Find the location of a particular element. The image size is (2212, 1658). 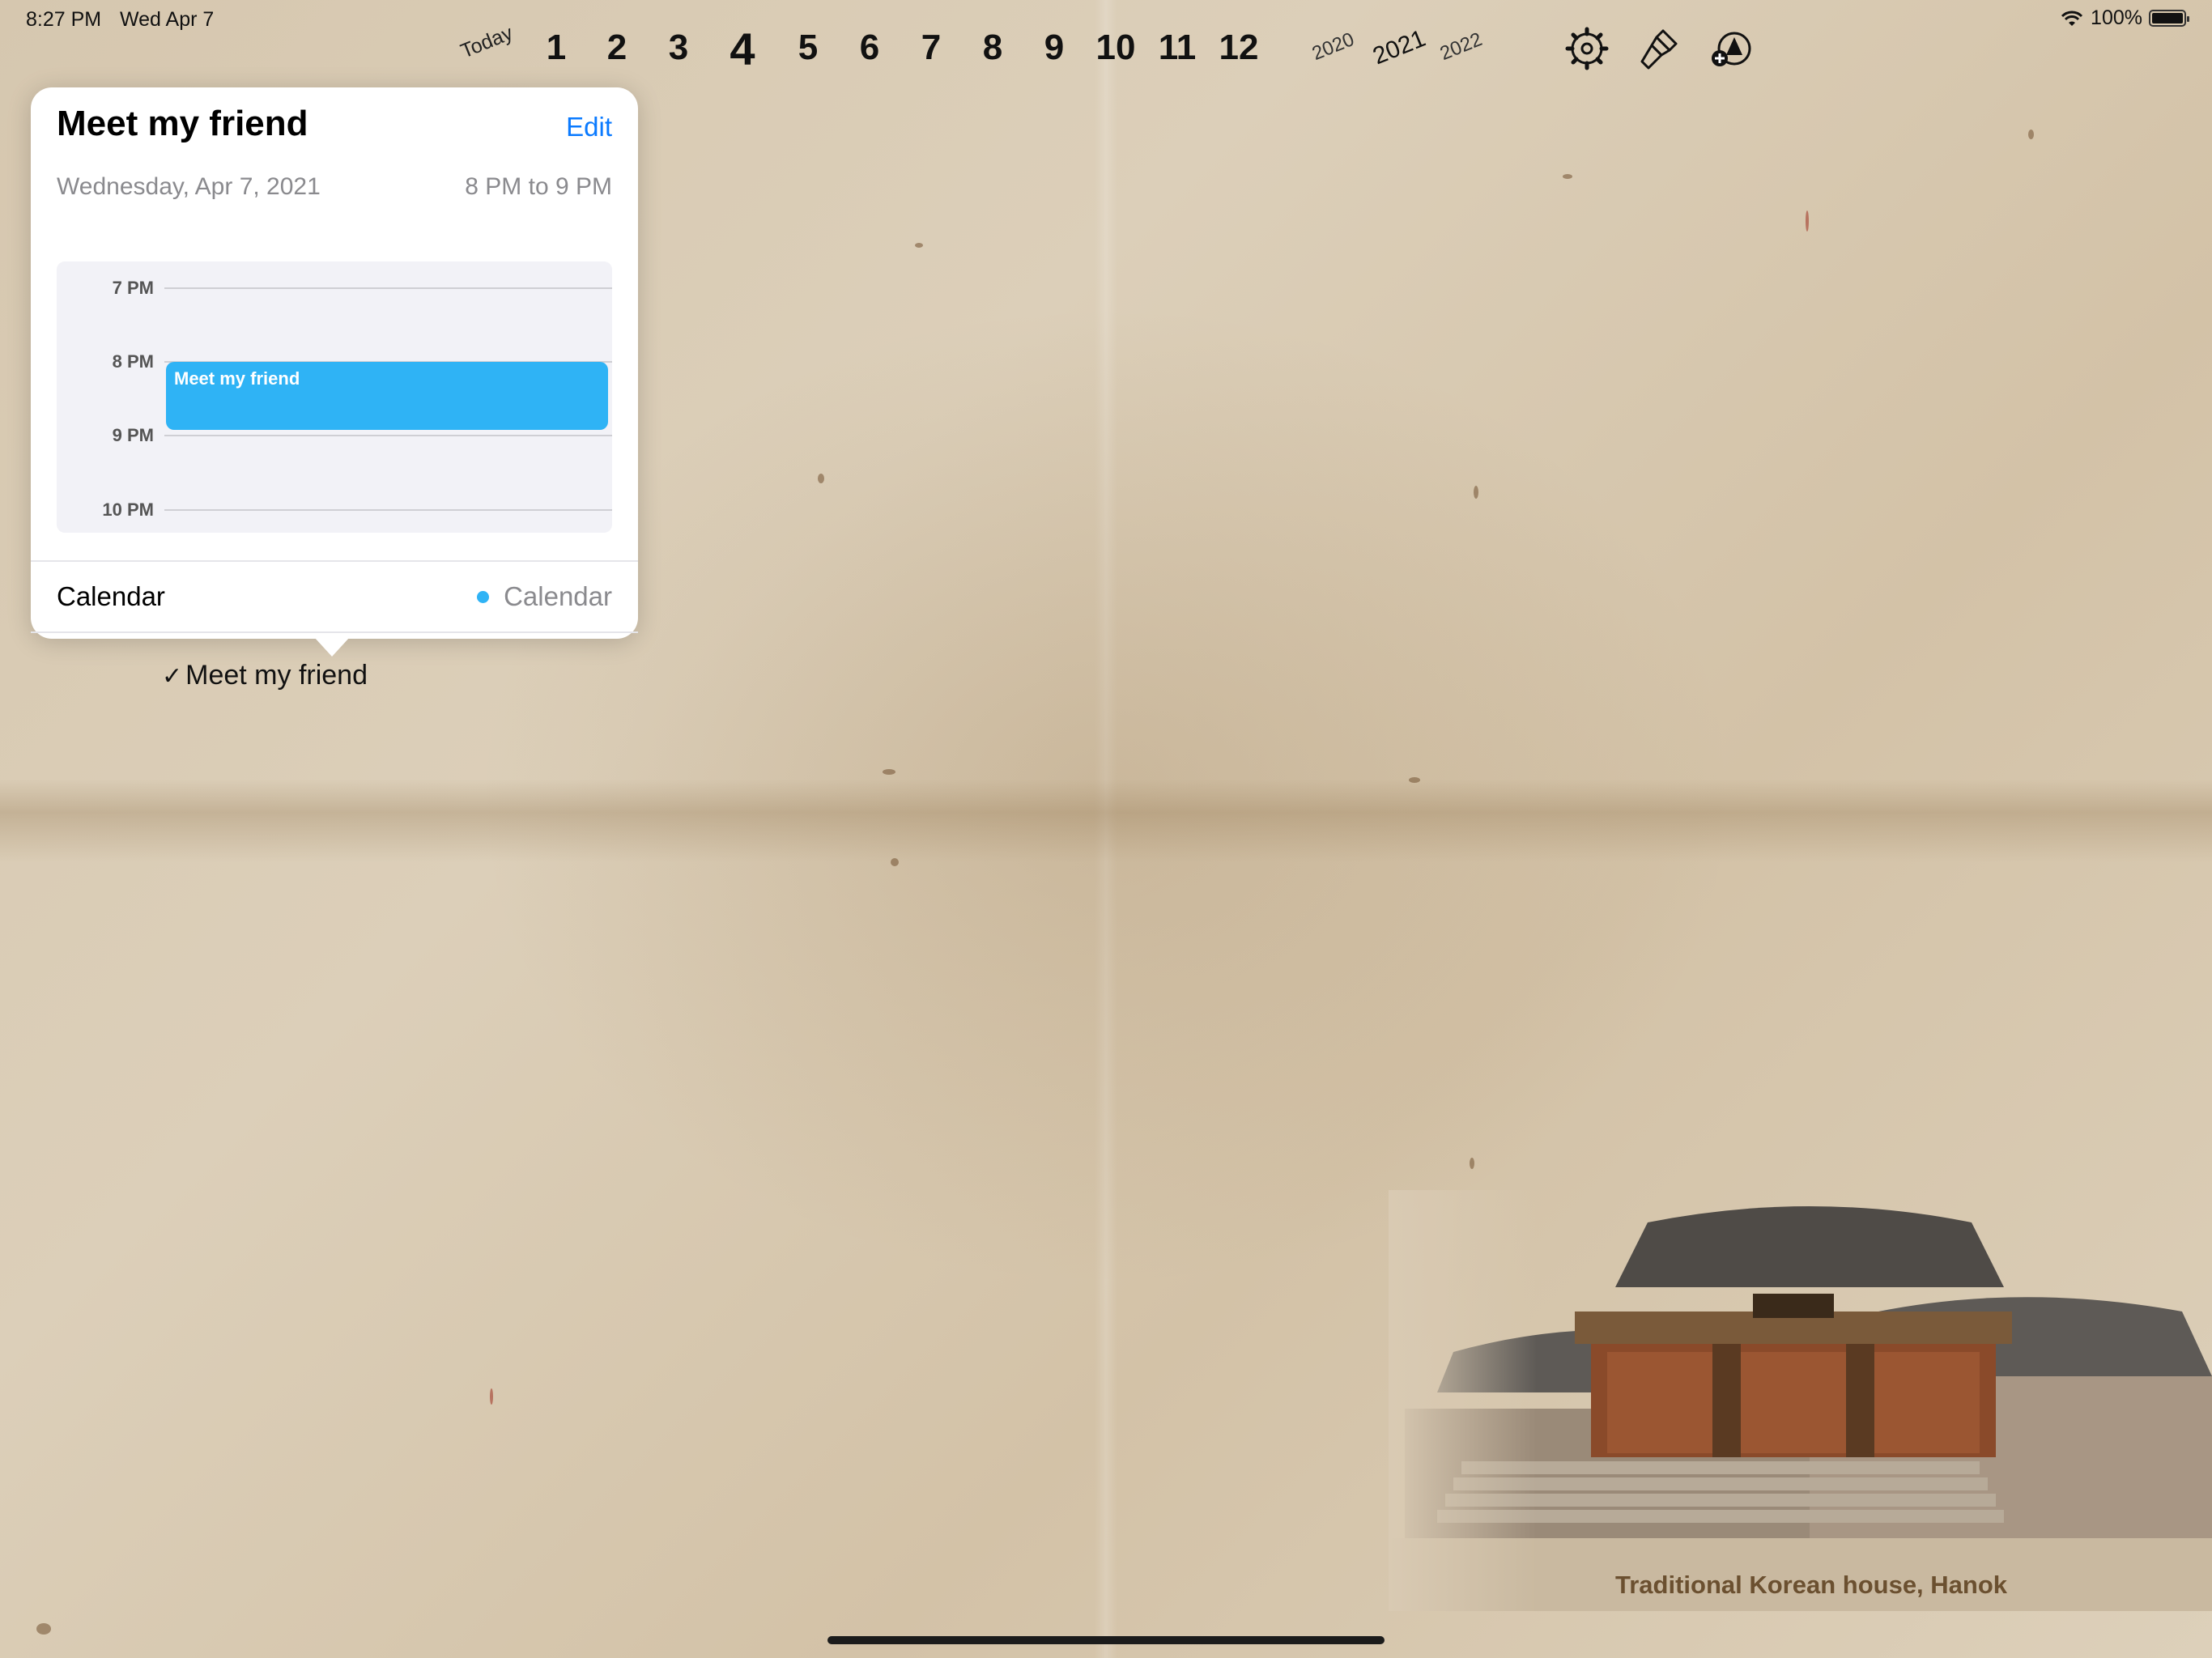

month-12: 12 is located at coordinates (1238, 48).